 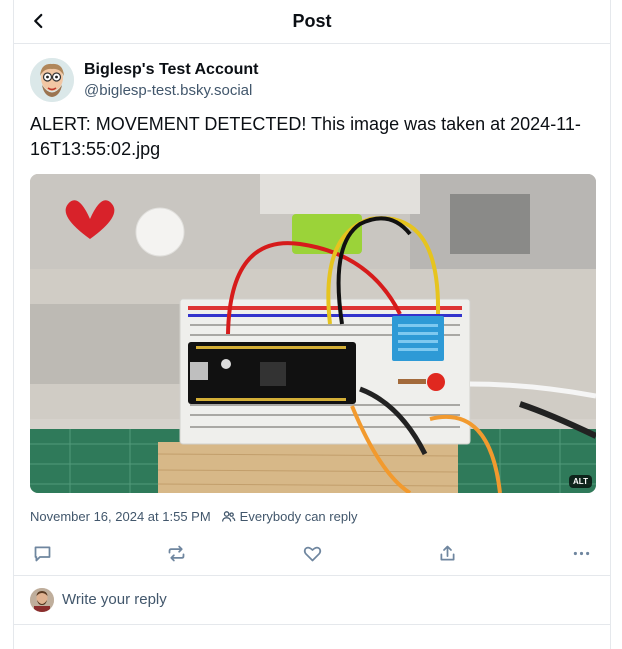 What do you see at coordinates (580, 481) in the screenshot?
I see `alt-badge: ALT` at bounding box center [580, 481].